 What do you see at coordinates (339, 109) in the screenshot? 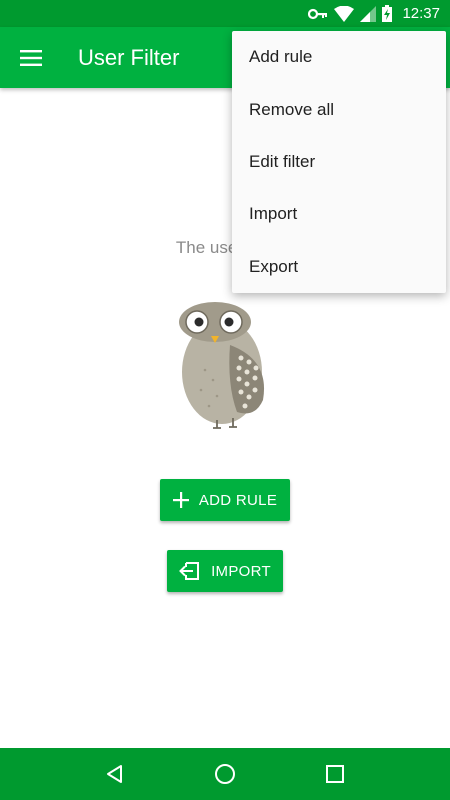
I see `menu-item-remove-all: Remove all` at bounding box center [339, 109].